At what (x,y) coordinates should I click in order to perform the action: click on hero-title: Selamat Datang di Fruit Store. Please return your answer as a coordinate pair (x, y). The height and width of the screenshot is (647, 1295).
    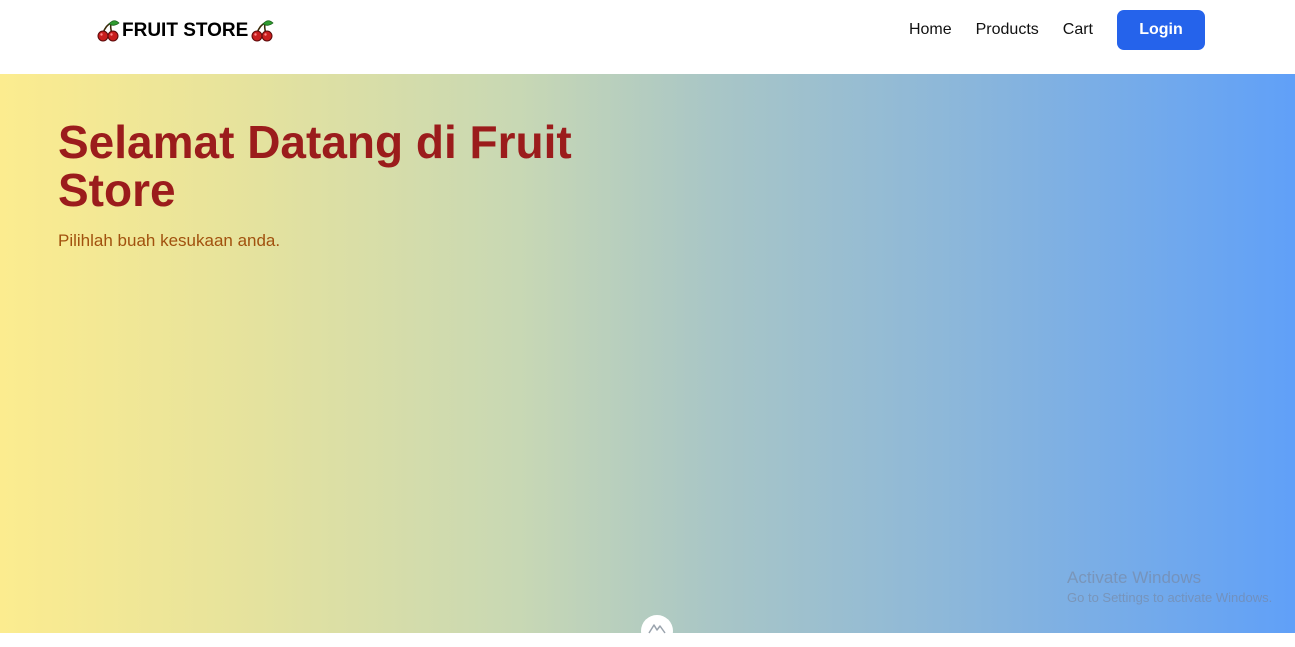
    Looking at the image, I should click on (315, 166).